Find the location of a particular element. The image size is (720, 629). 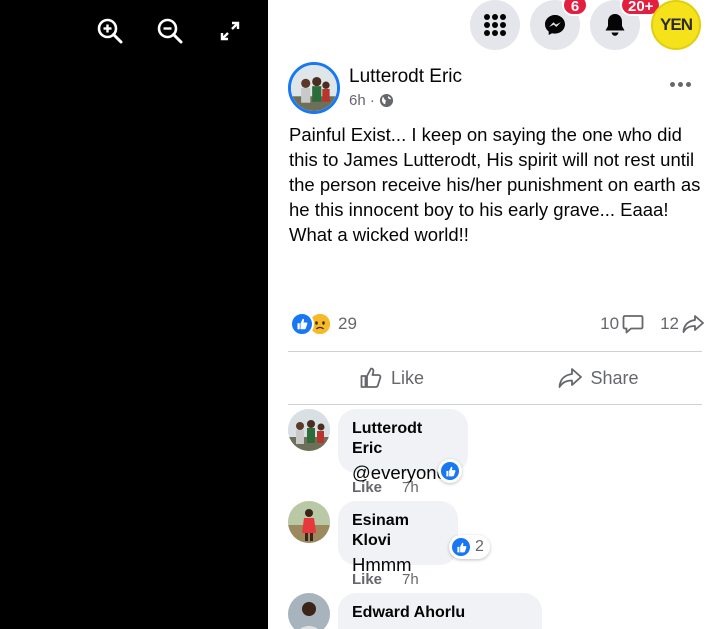

like-label: Like is located at coordinates (407, 377).